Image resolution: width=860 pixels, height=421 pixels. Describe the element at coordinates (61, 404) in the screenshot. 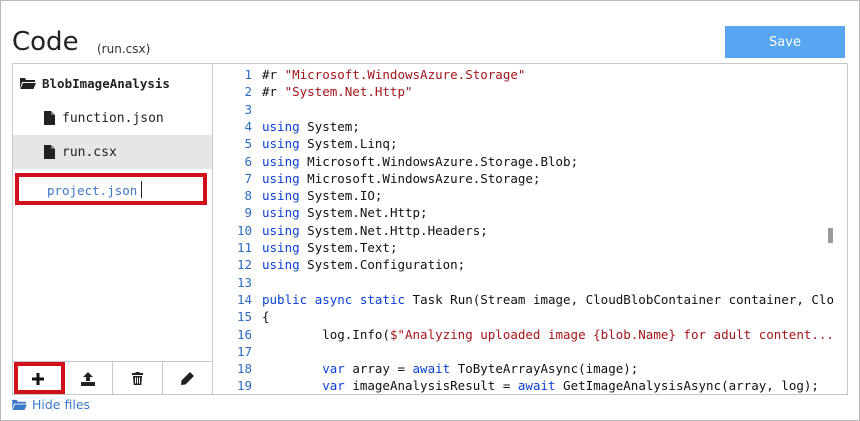

I see `hide-files-label: Hide files` at that location.